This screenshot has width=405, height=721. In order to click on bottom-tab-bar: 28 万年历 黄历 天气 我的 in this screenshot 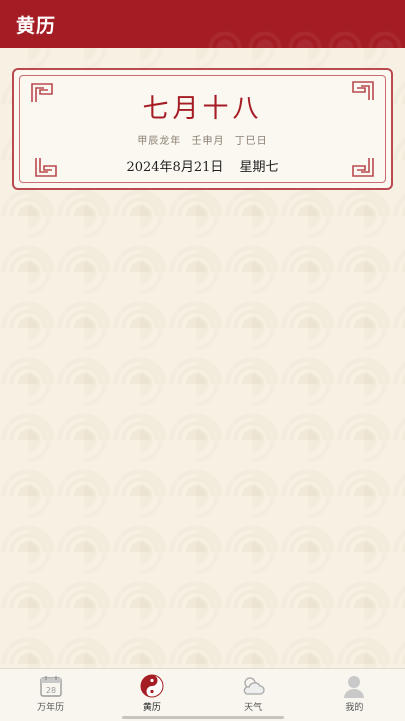, I will do `click(202, 694)`.